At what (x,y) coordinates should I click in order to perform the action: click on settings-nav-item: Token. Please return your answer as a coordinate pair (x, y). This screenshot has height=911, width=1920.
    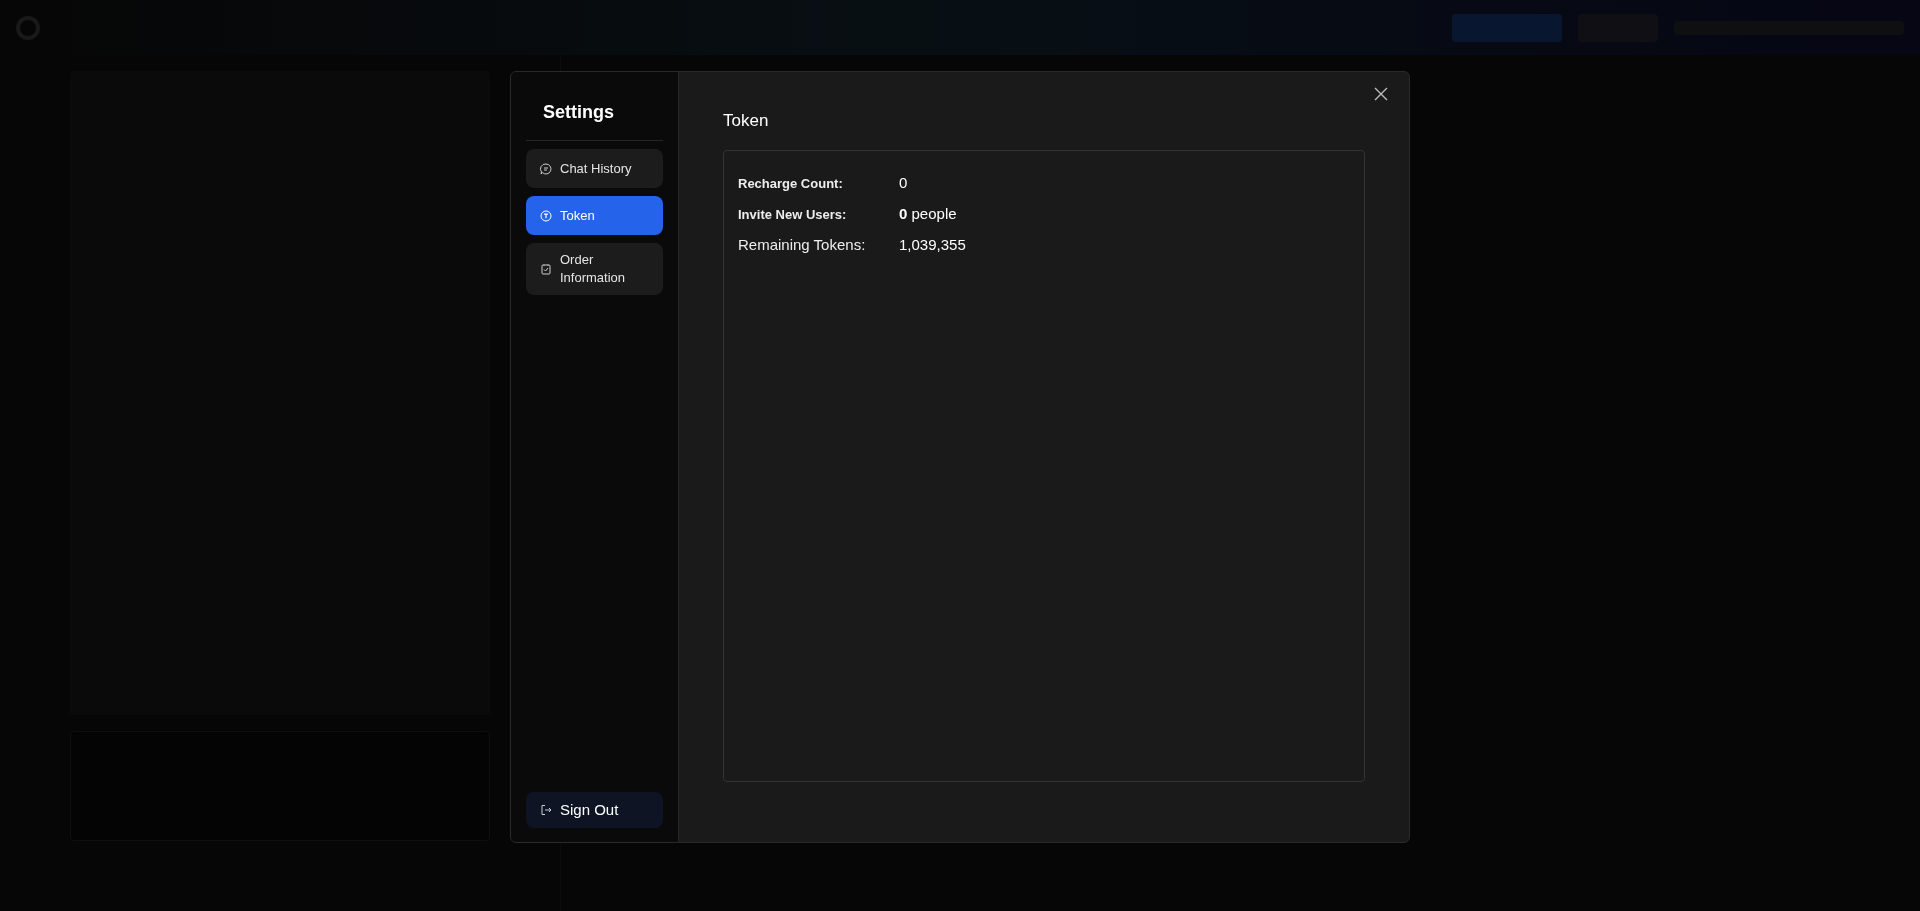
    Looking at the image, I should click on (594, 215).